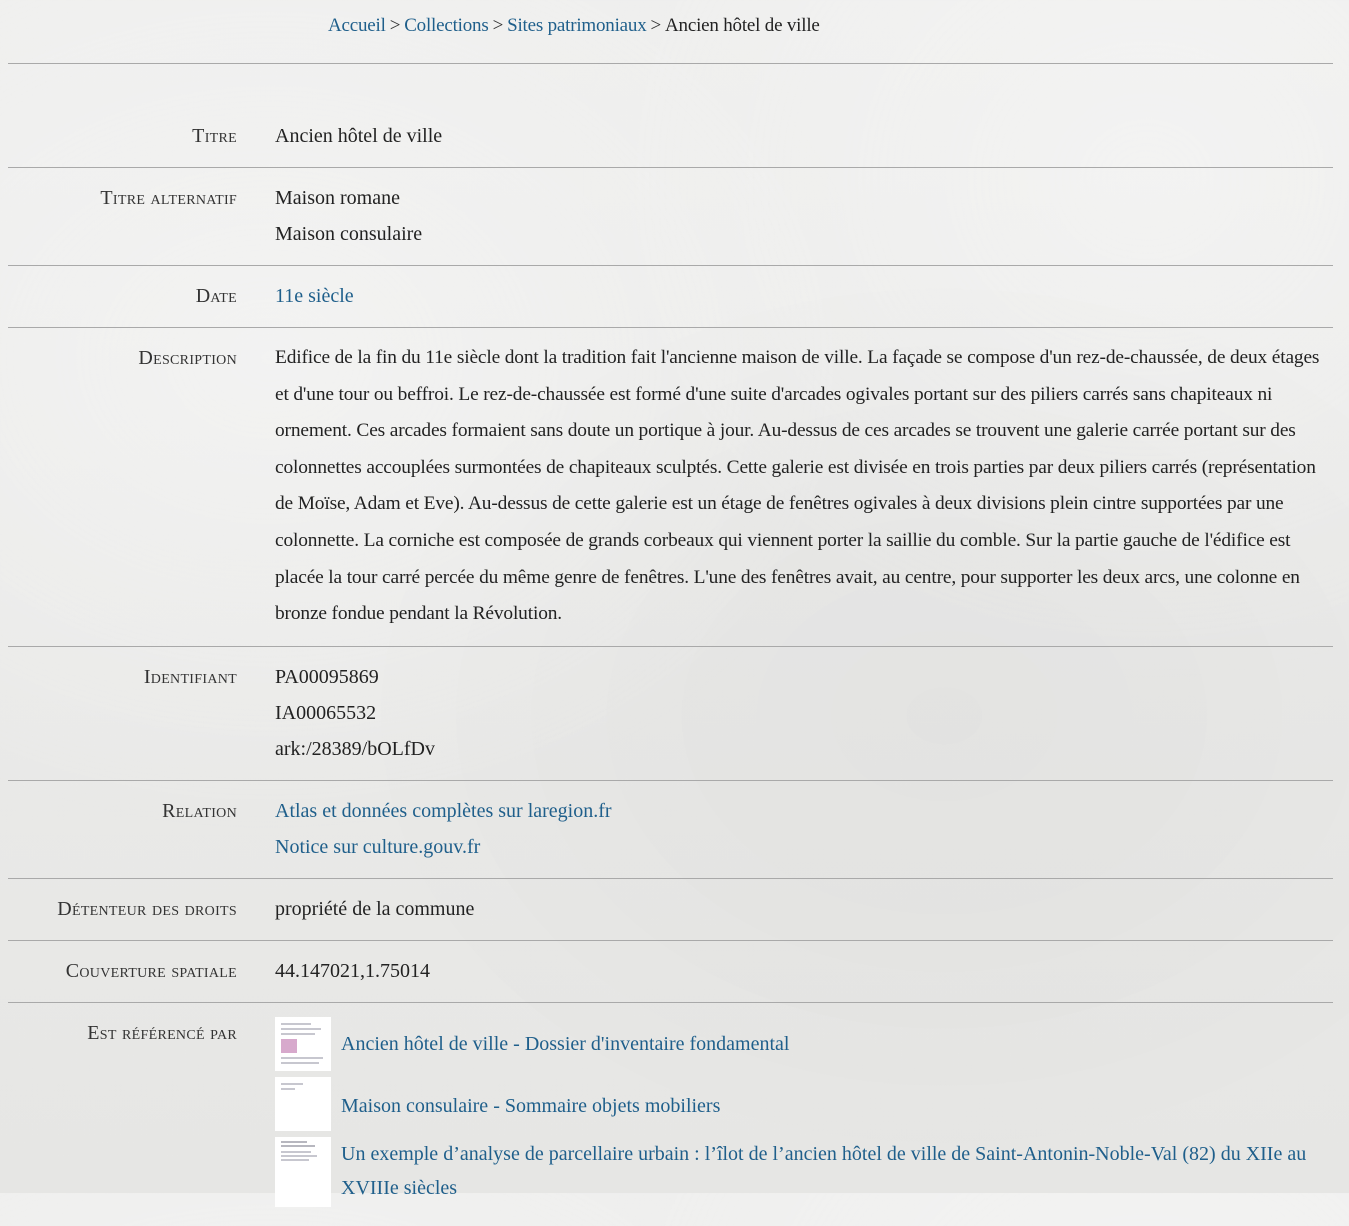  What do you see at coordinates (187, 358) in the screenshot?
I see `field-label: Description` at bounding box center [187, 358].